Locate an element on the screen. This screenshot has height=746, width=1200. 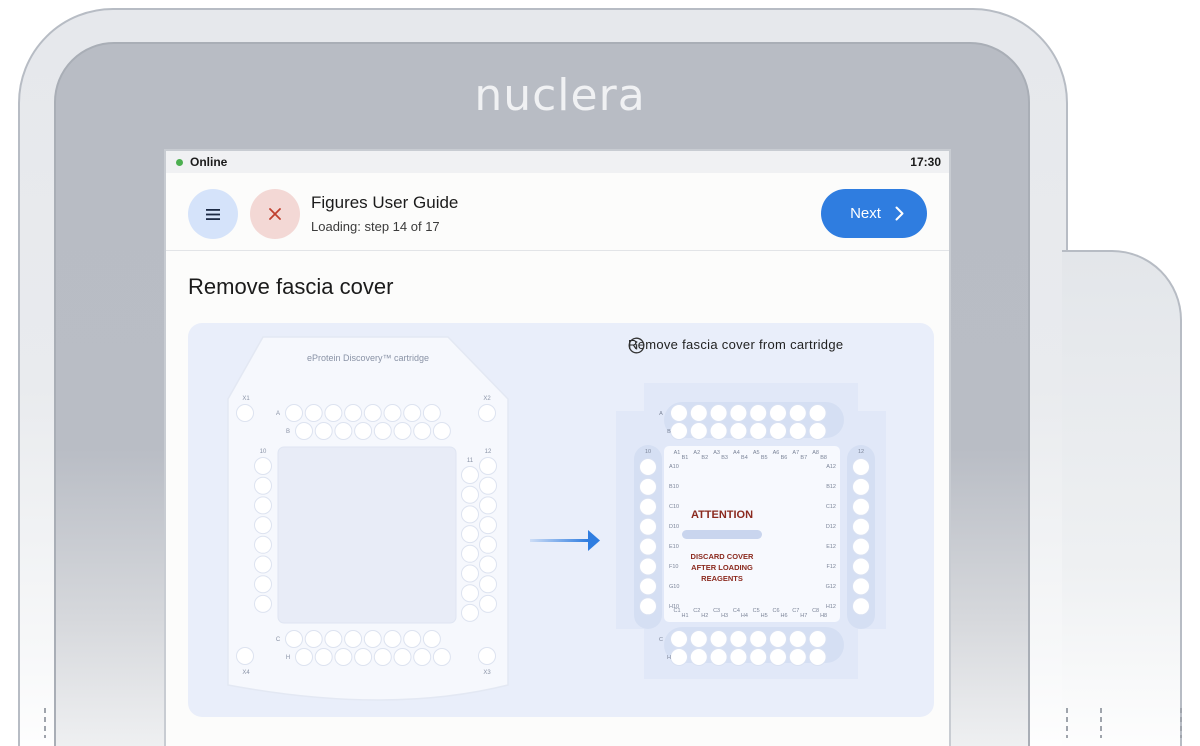
well-label: 10 is located at coordinates (648, 452).